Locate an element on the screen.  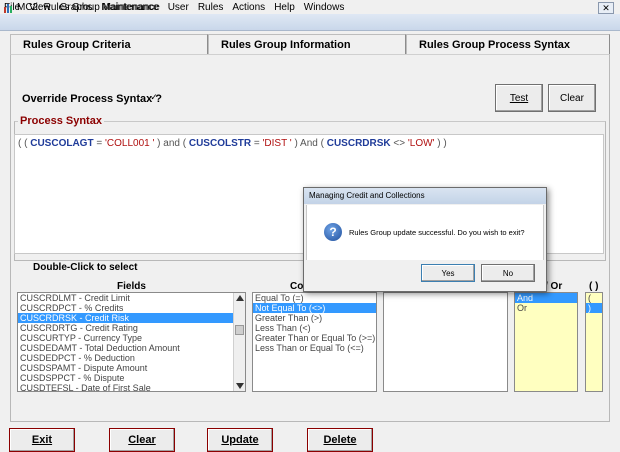
yes-button: Yes is located at coordinates (448, 273).